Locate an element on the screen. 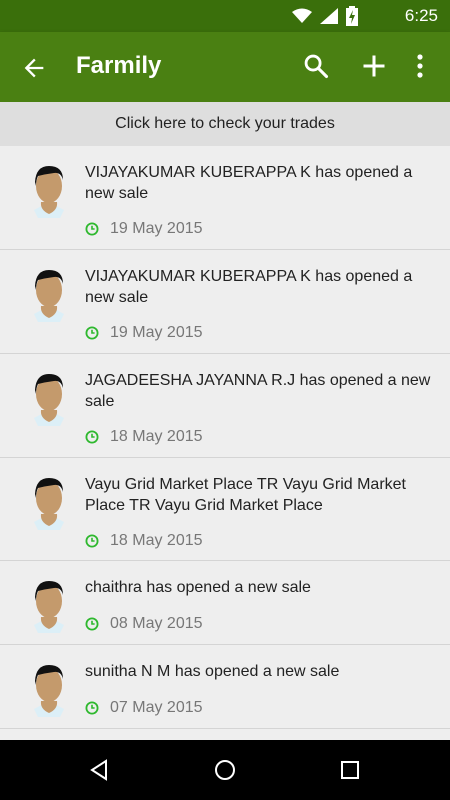 Image resolution: width=450 pixels, height=800 pixels. navigation-bar is located at coordinates (225, 770).